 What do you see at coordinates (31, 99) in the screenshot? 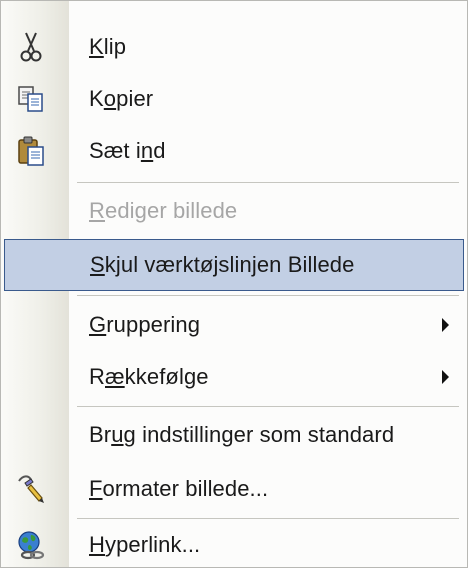
I see `copy-icon` at bounding box center [31, 99].